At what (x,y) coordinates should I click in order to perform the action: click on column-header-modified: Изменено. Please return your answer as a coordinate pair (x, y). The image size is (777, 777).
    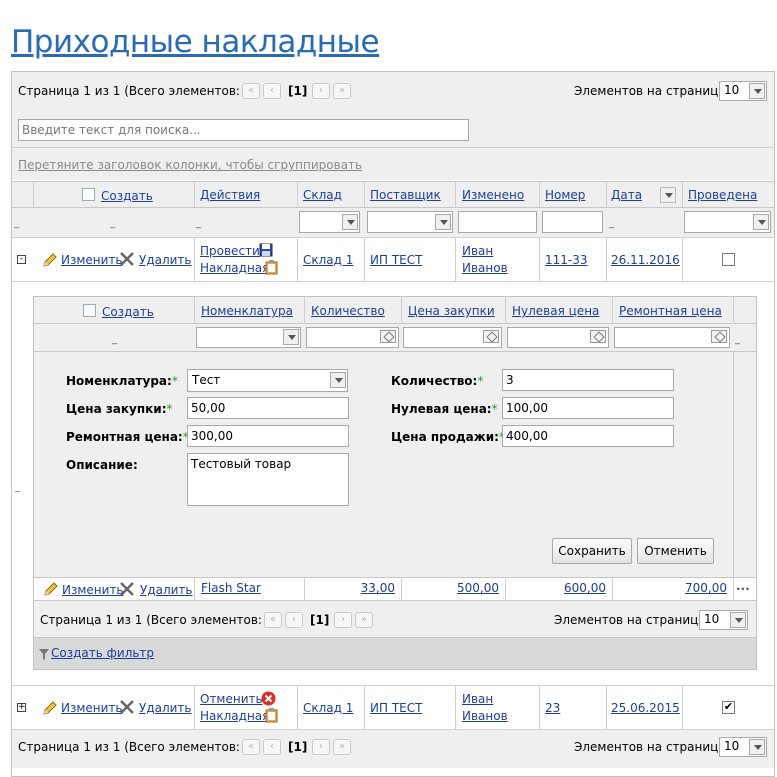
    Looking at the image, I should click on (493, 195).